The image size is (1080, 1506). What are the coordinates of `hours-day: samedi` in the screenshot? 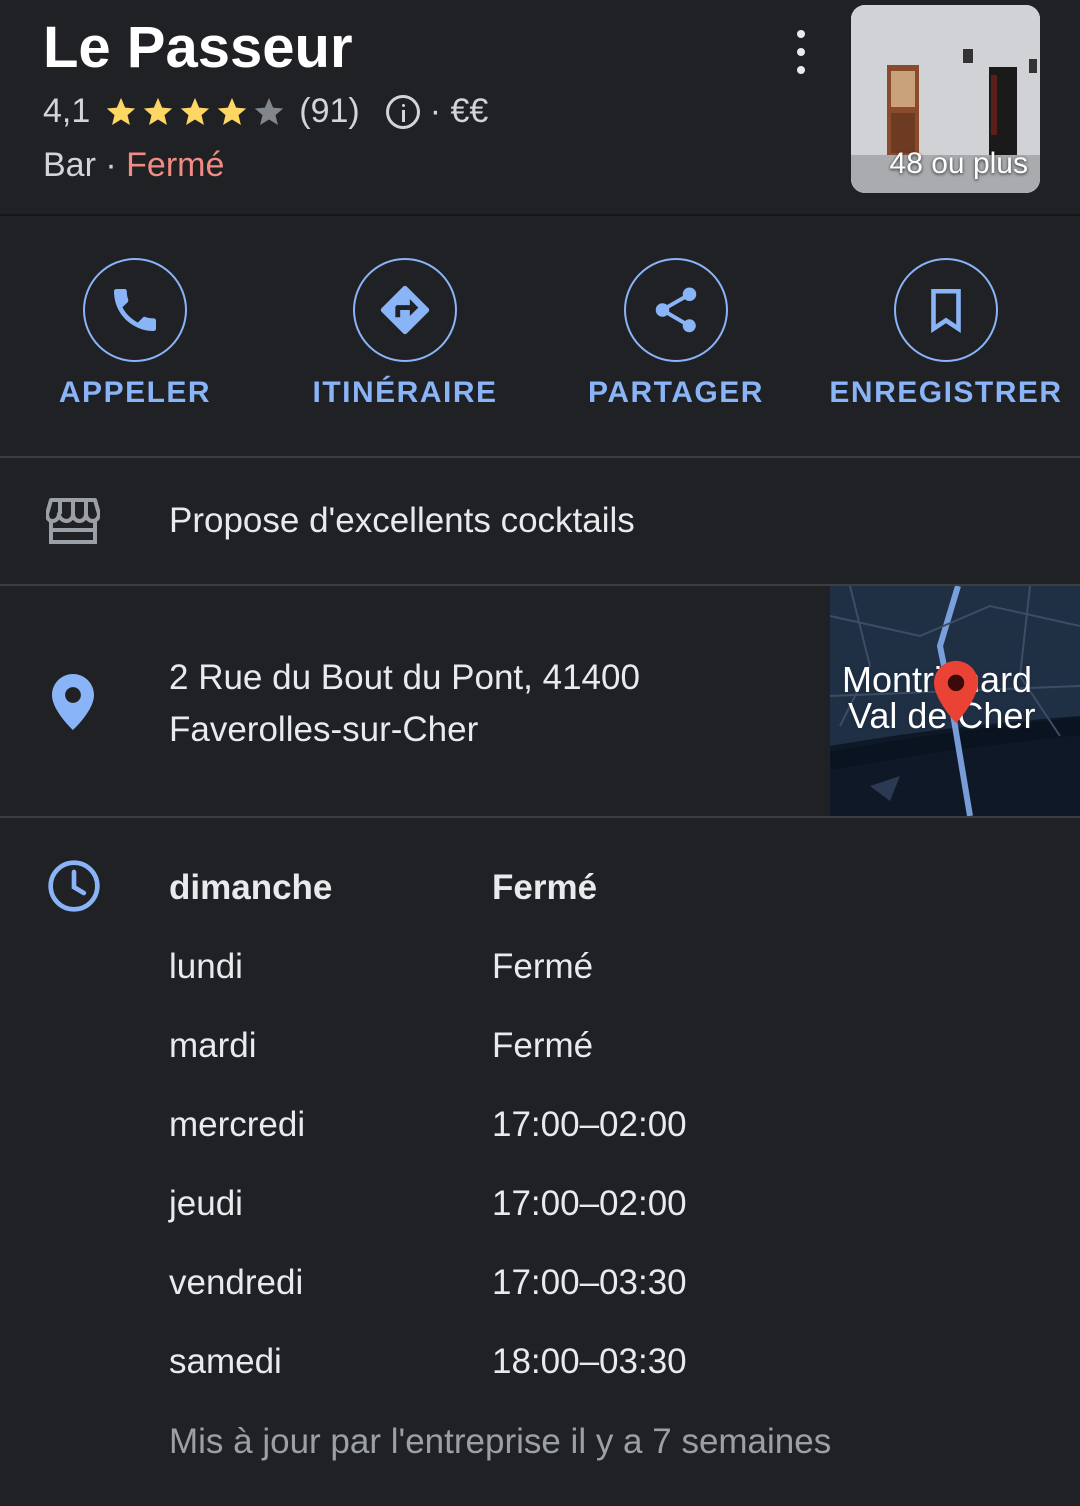 It's located at (225, 1361).